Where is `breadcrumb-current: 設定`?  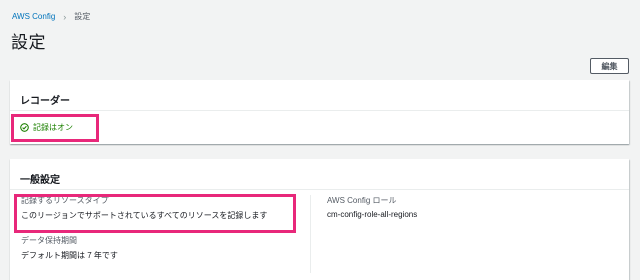
breadcrumb-current: 設定 is located at coordinates (82, 16).